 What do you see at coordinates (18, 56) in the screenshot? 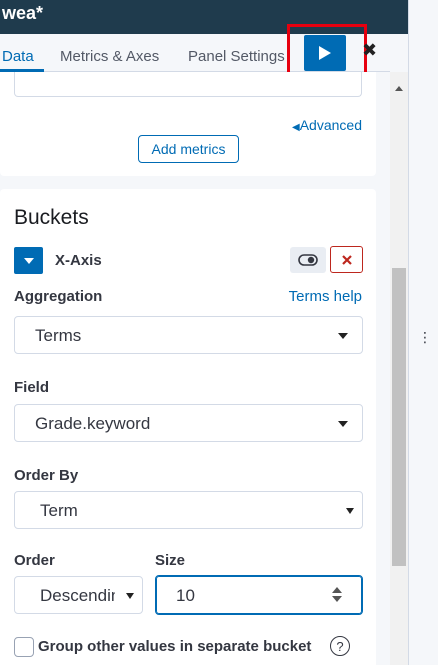
I see `tab-data: Data` at bounding box center [18, 56].